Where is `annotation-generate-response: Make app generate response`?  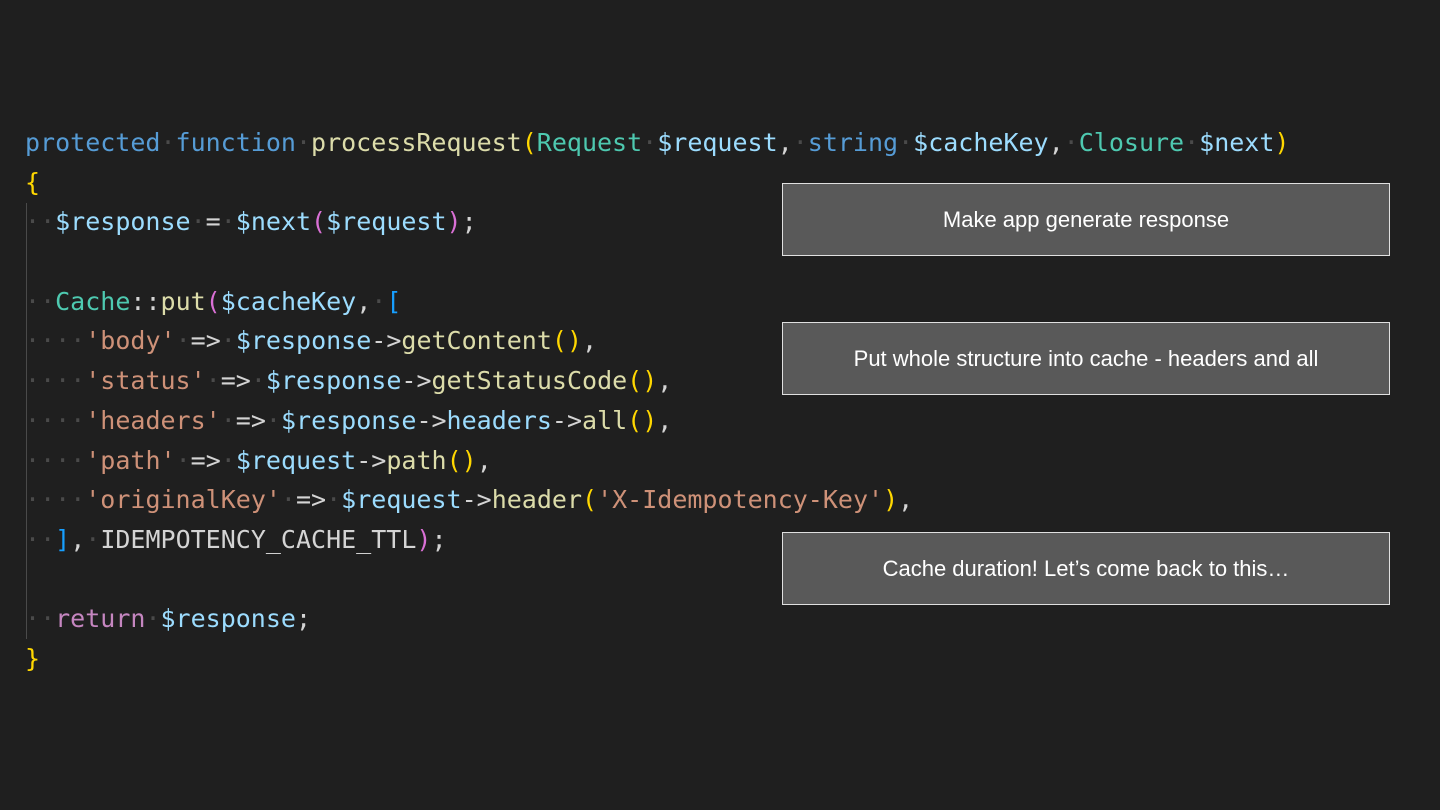 annotation-generate-response: Make app generate response is located at coordinates (1086, 219).